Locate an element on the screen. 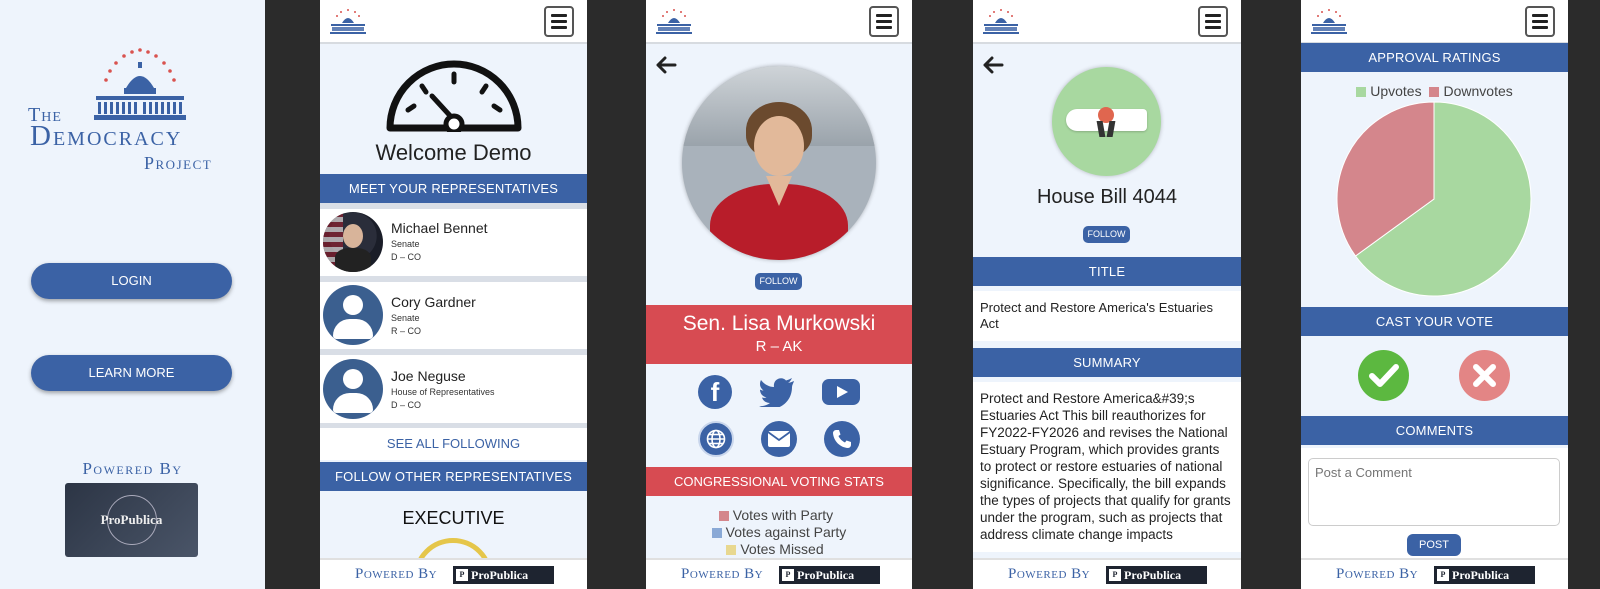  rep-card-cory-gardner: Cory Gardner Senate R – CO is located at coordinates (453, 315).